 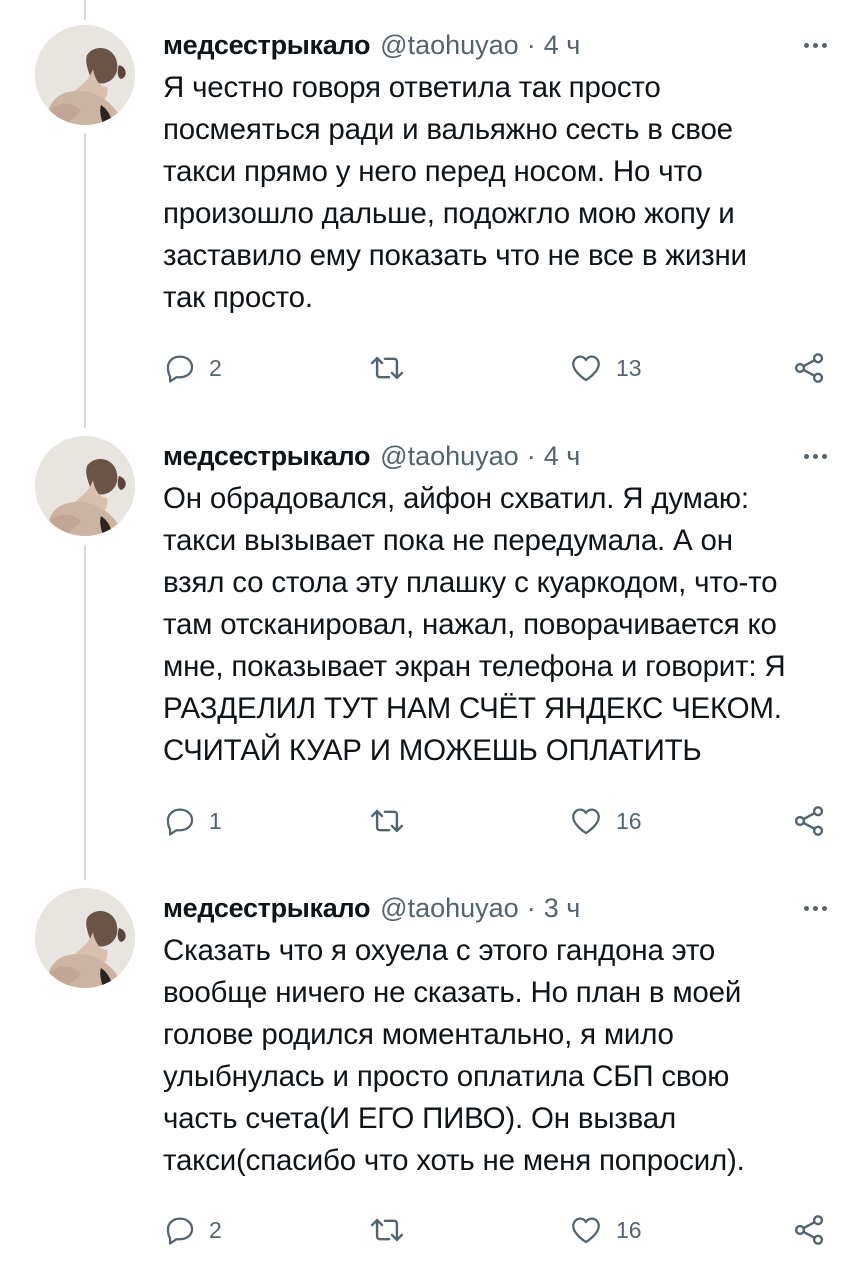 What do you see at coordinates (498, 368) in the screenshot?
I see `tweet-actions: 2 13` at bounding box center [498, 368].